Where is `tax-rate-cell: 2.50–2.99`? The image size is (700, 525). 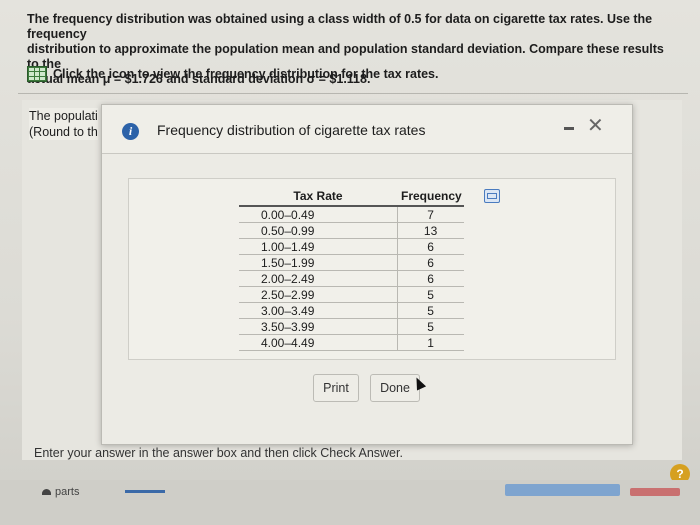 tax-rate-cell: 2.50–2.99 is located at coordinates (318, 294).